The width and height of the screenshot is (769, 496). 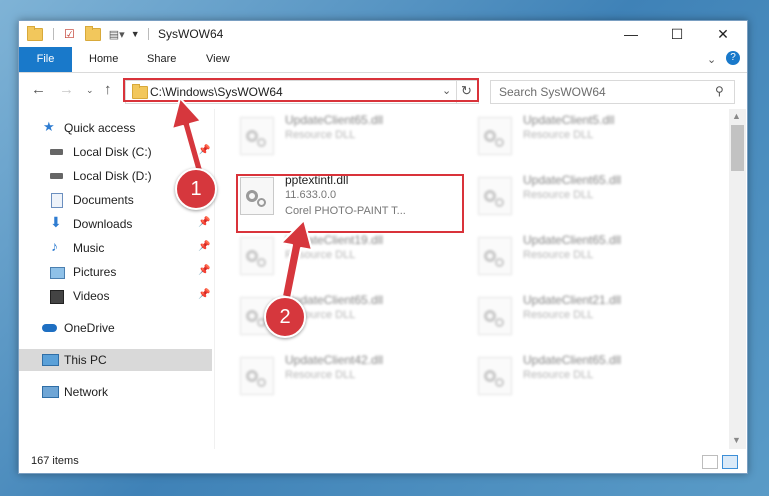 I want to click on recent-locations-icon: ⌄, so click(x=90, y=90).